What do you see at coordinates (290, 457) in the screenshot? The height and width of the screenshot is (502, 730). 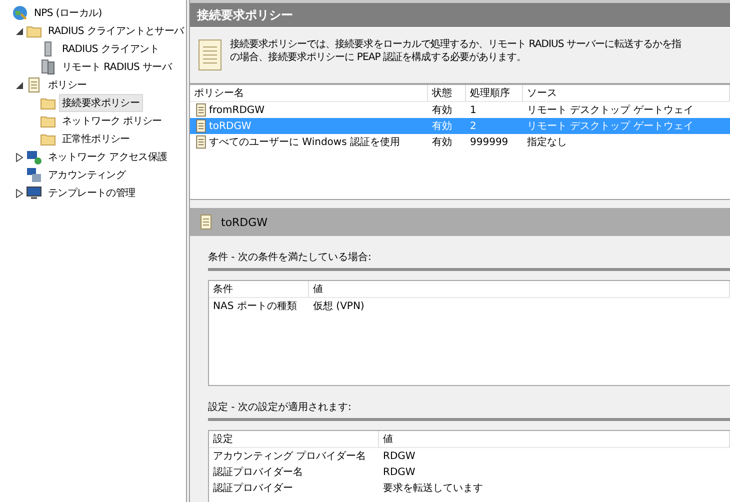 I see `table-cell-text: アカウンティング プロバイダー名` at bounding box center [290, 457].